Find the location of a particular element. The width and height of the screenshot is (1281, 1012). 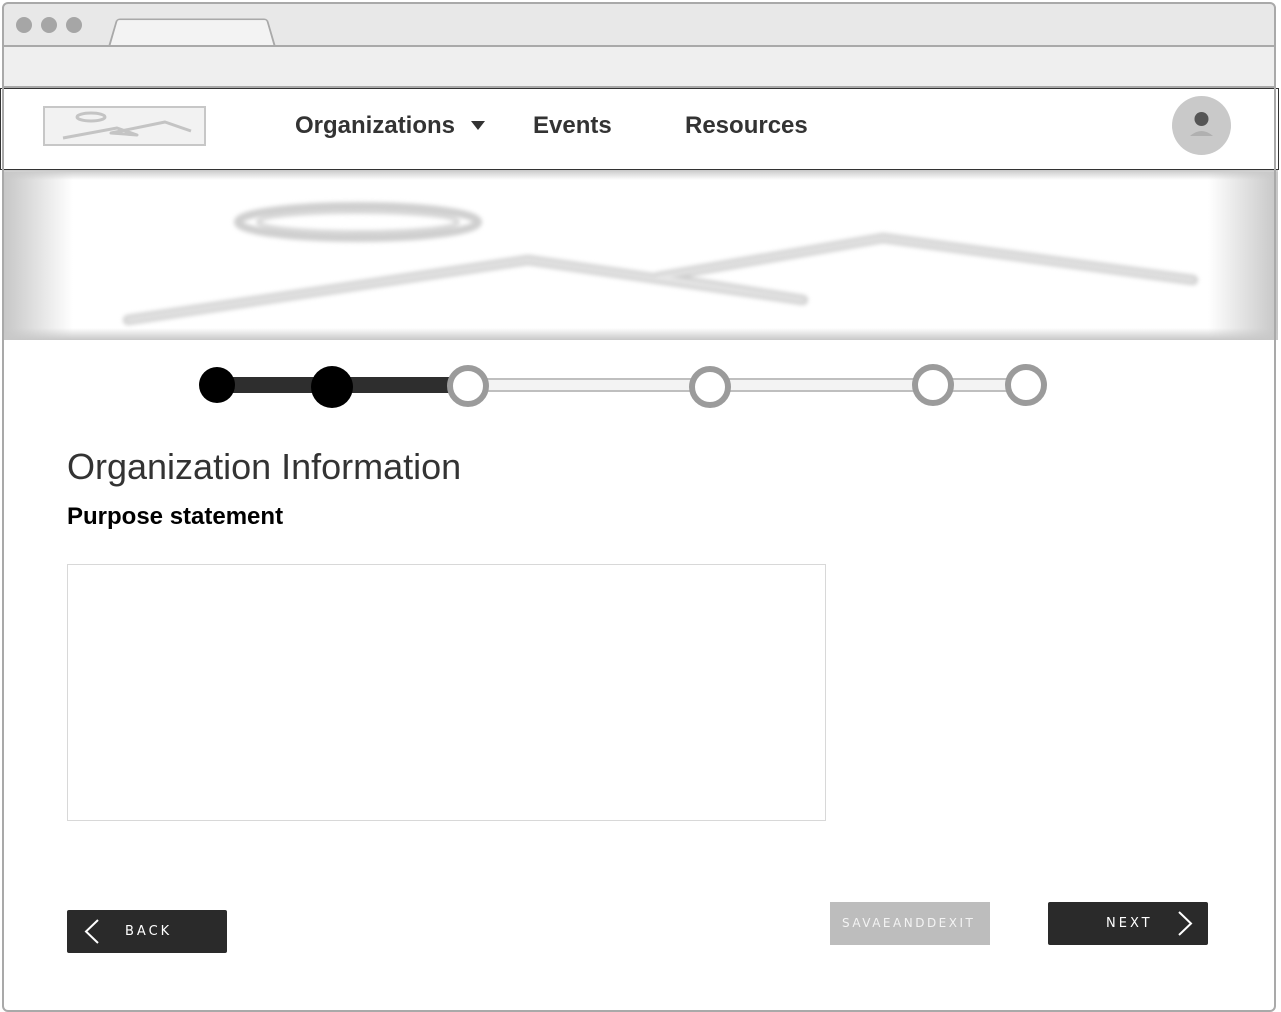

person-icon is located at coordinates (1201, 124).